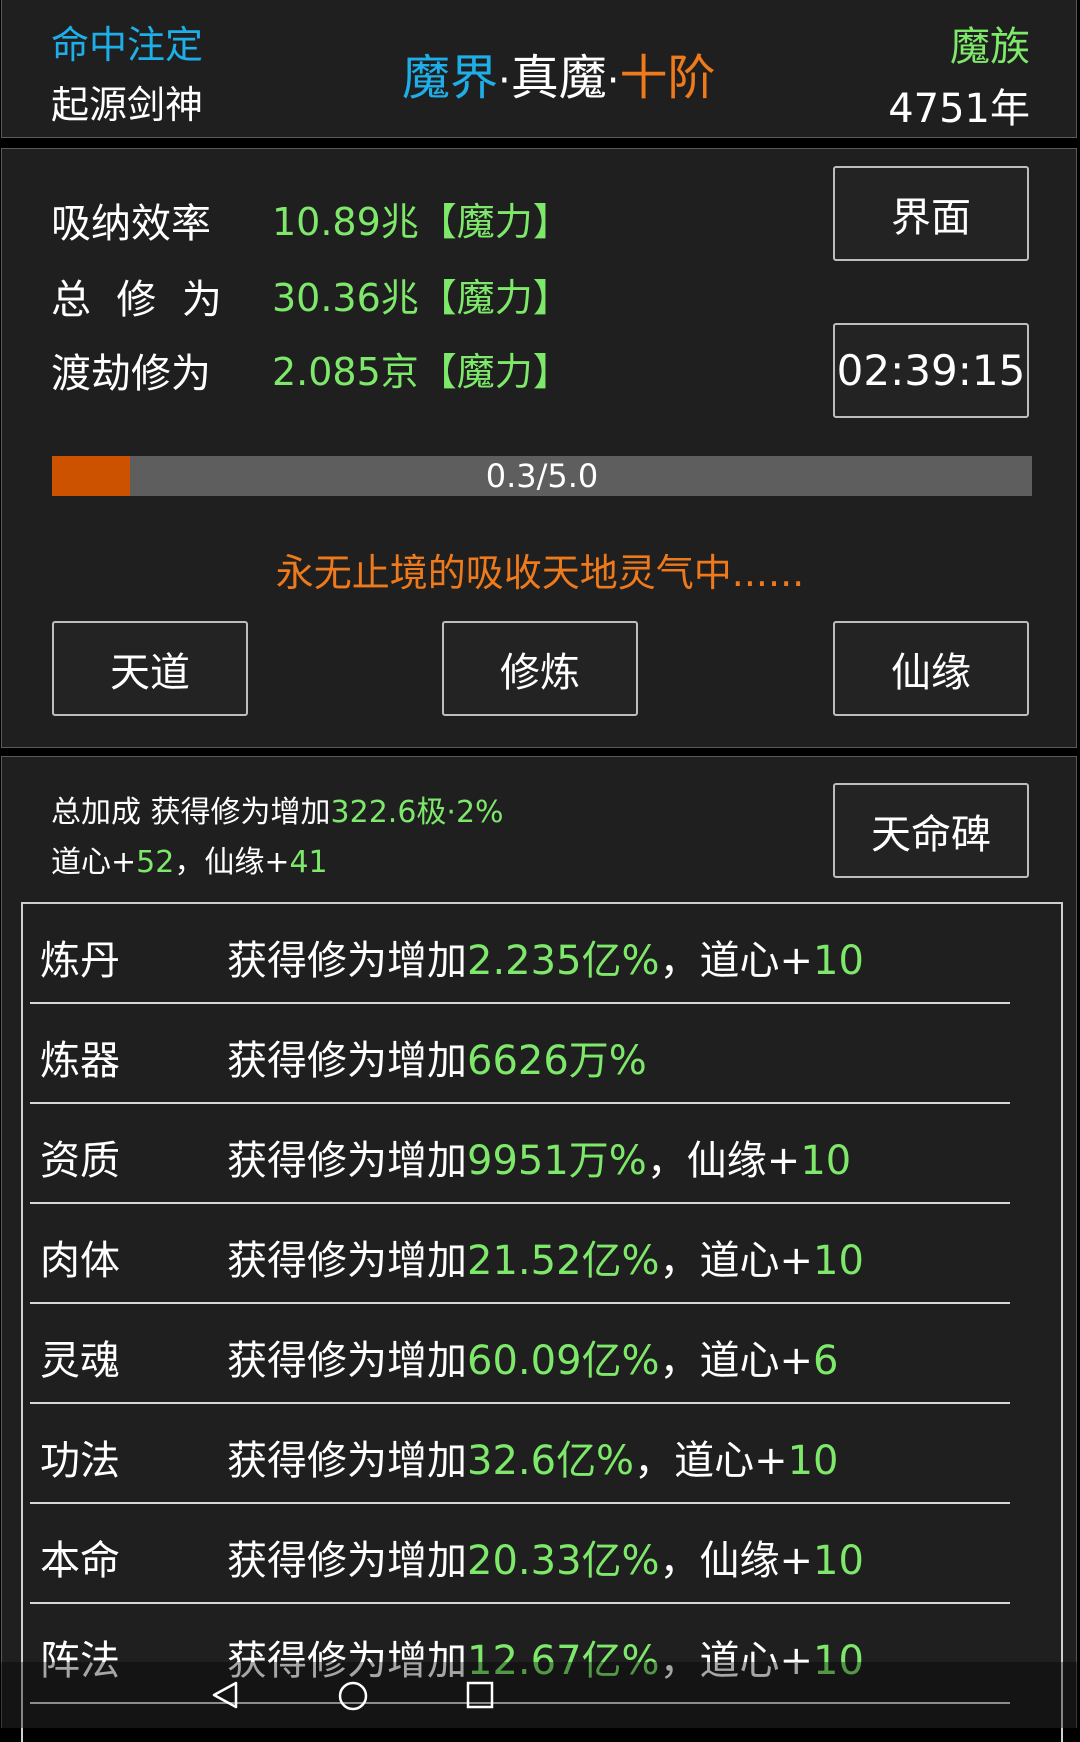  I want to click on bonus-row-value: 32.6亿%, so click(551, 1461).